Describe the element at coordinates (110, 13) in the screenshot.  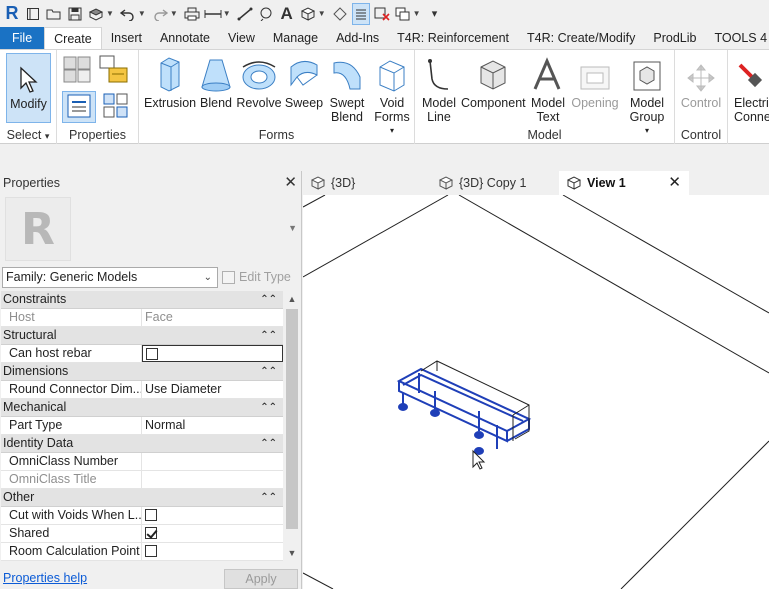
I see `sync-dropdown-icon: ▼` at that location.